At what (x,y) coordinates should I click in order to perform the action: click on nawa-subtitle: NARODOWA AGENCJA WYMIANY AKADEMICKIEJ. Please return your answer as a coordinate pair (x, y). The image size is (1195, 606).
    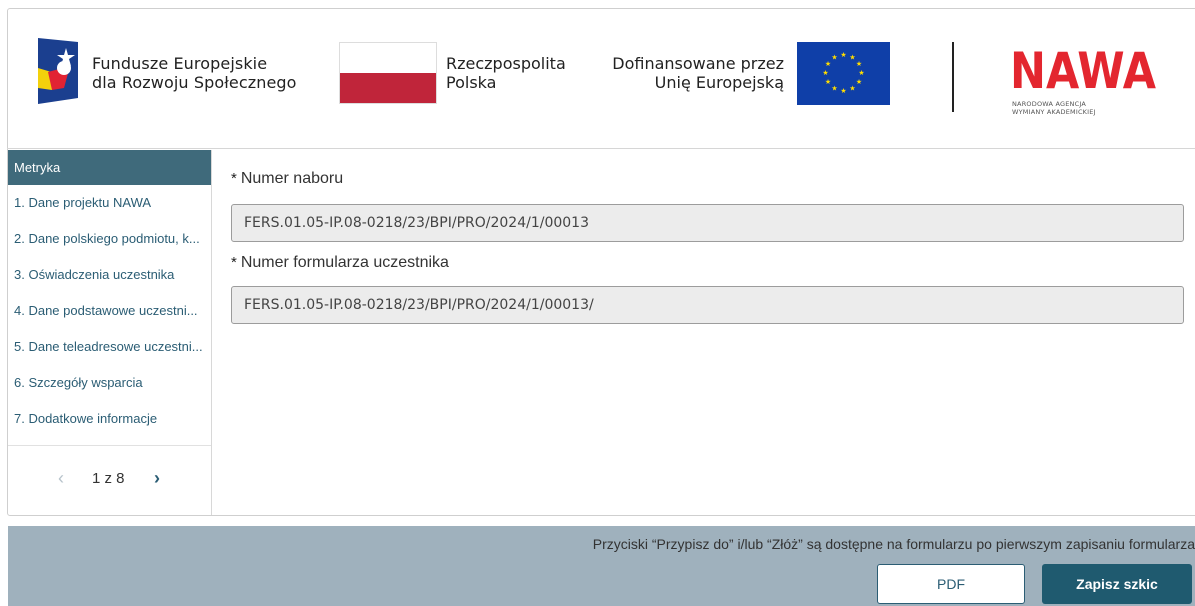
    Looking at the image, I should click on (1054, 108).